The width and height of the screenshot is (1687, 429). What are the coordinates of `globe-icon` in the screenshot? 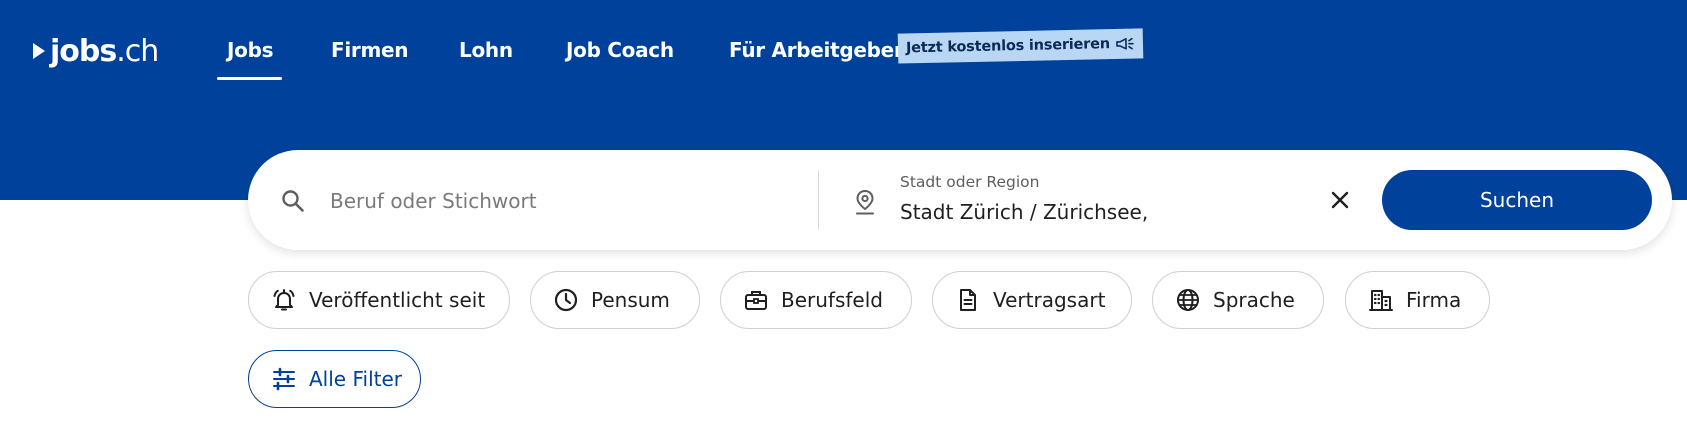 It's located at (1188, 300).